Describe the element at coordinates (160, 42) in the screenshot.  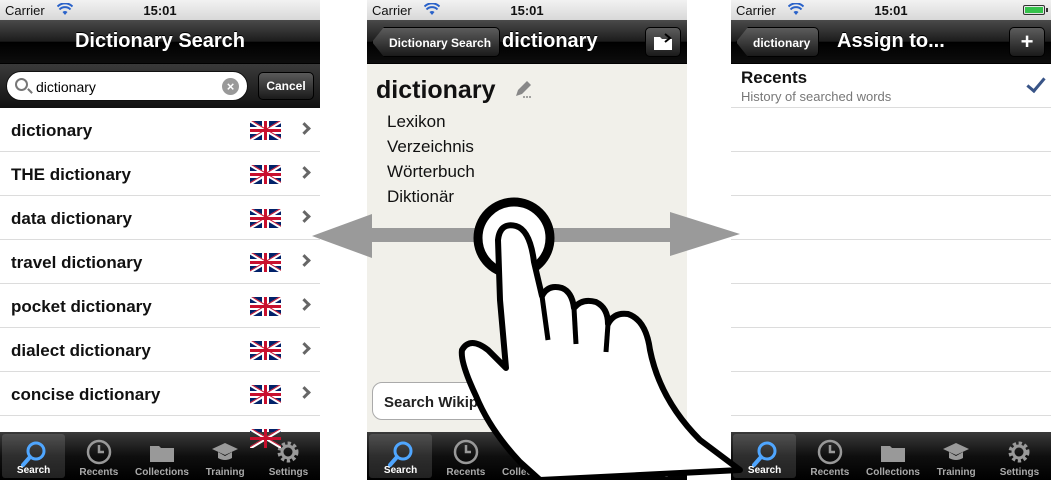
I see `nav-bar: Dictionary Search` at that location.